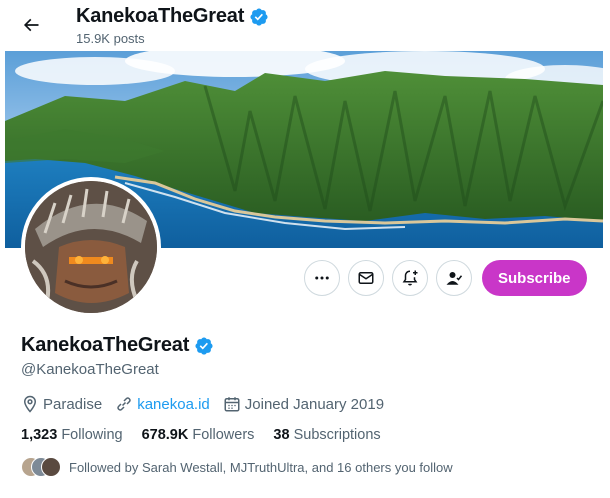 The width and height of the screenshot is (610, 498). What do you see at coordinates (73, 404) in the screenshot?
I see `location-text: Paradise` at bounding box center [73, 404].